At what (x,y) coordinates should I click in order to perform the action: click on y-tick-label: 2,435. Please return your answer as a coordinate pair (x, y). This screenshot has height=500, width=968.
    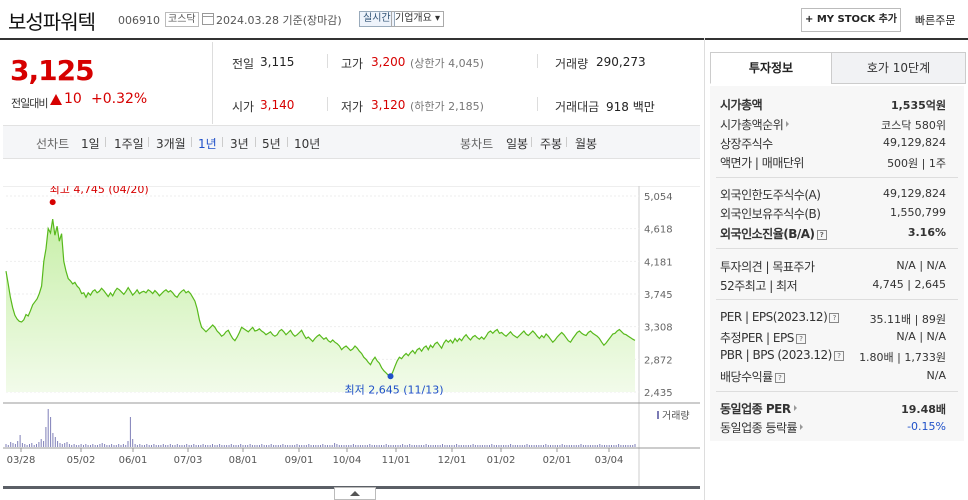
    Looking at the image, I should click on (658, 393).